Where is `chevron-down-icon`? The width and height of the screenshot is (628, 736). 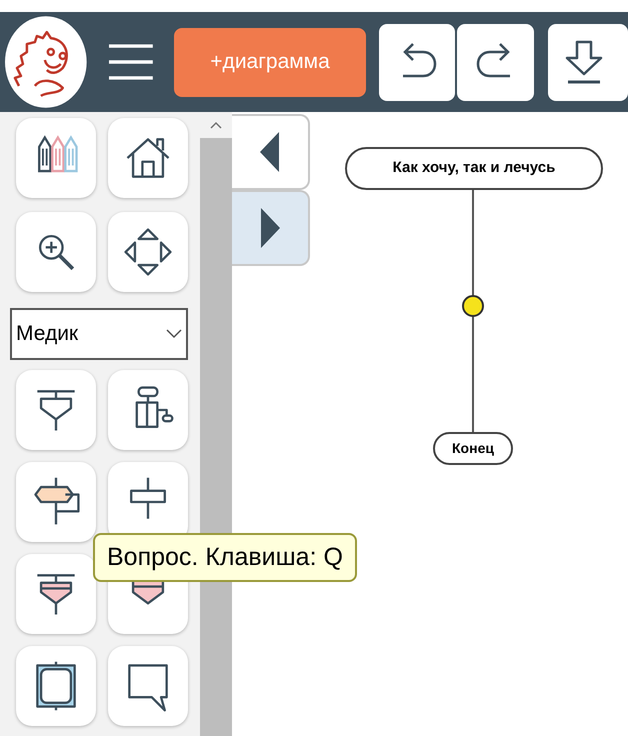
chevron-down-icon is located at coordinates (174, 334).